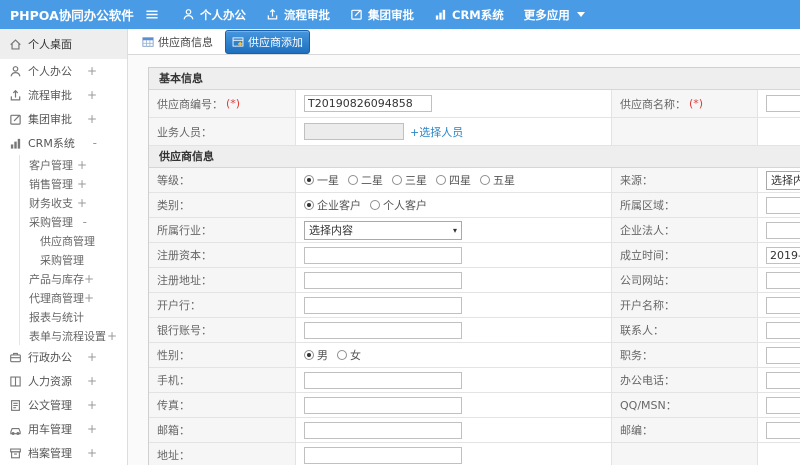  Describe the element at coordinates (316, 355) in the screenshot. I see `gender-option-0: 男` at that location.